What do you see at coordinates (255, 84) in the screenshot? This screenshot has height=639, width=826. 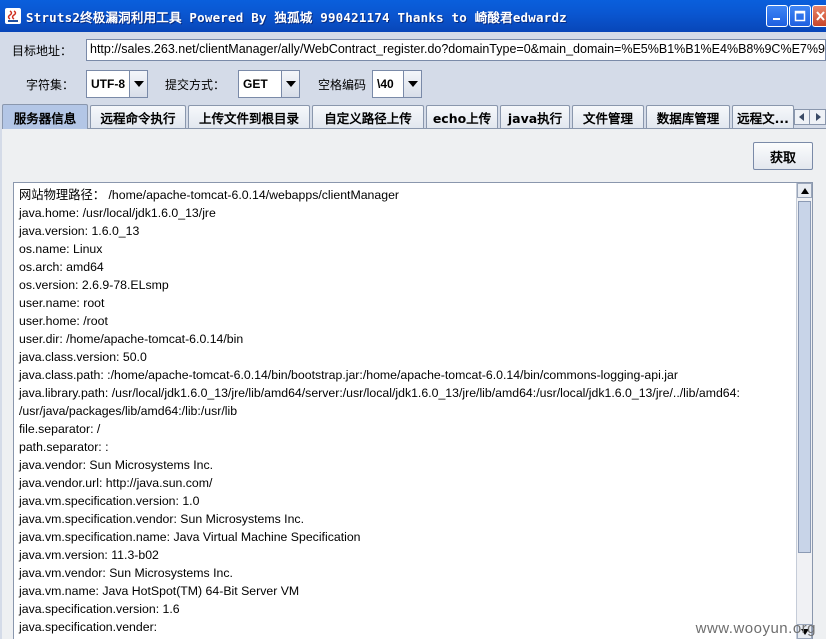 I see `method-value: GET` at bounding box center [255, 84].